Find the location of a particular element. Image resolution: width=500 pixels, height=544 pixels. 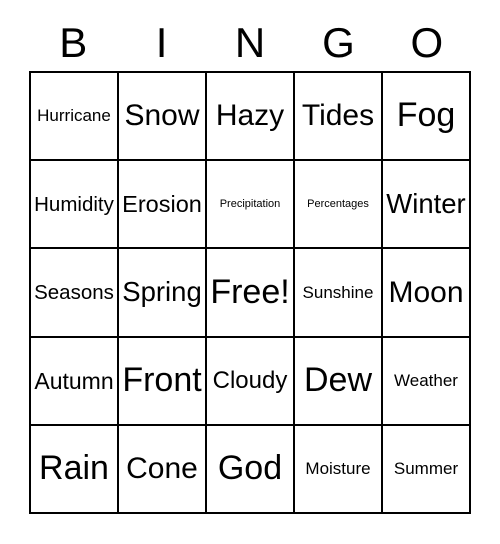

bingo-cell: Humidity is located at coordinates (75, 205).